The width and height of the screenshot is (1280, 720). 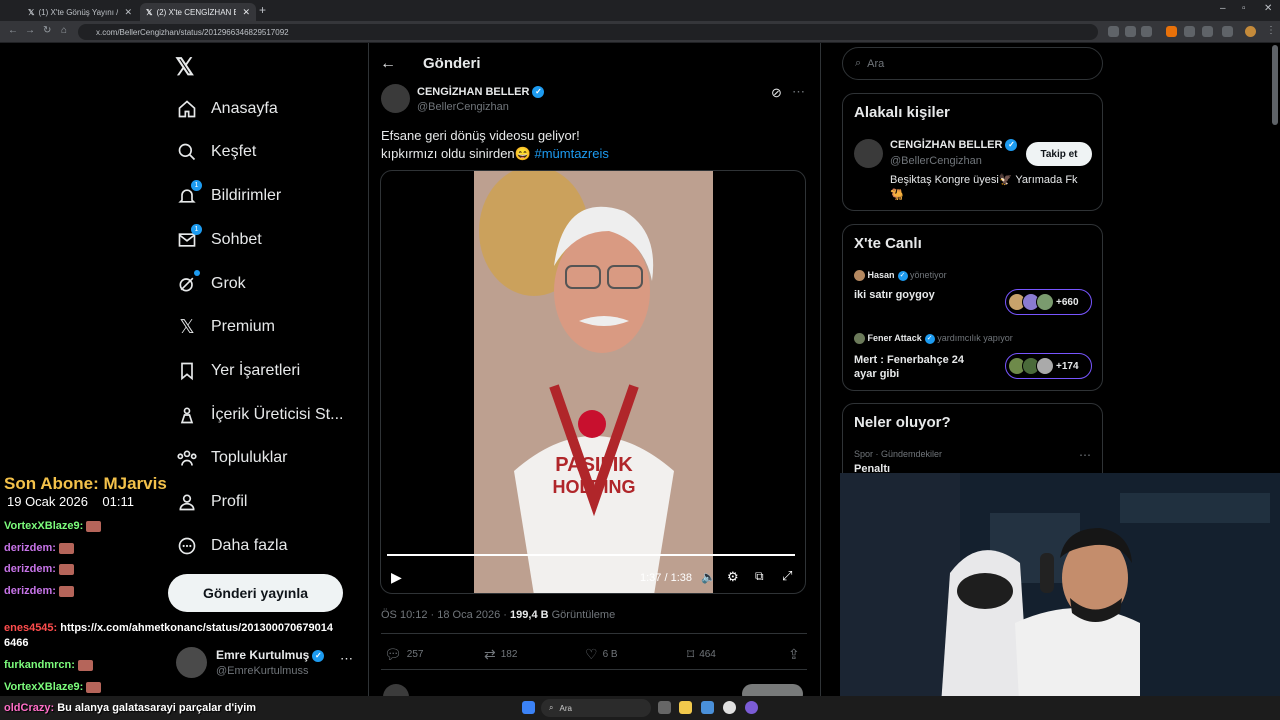 What do you see at coordinates (729, 707) in the screenshot?
I see `chrome-icon` at bounding box center [729, 707].